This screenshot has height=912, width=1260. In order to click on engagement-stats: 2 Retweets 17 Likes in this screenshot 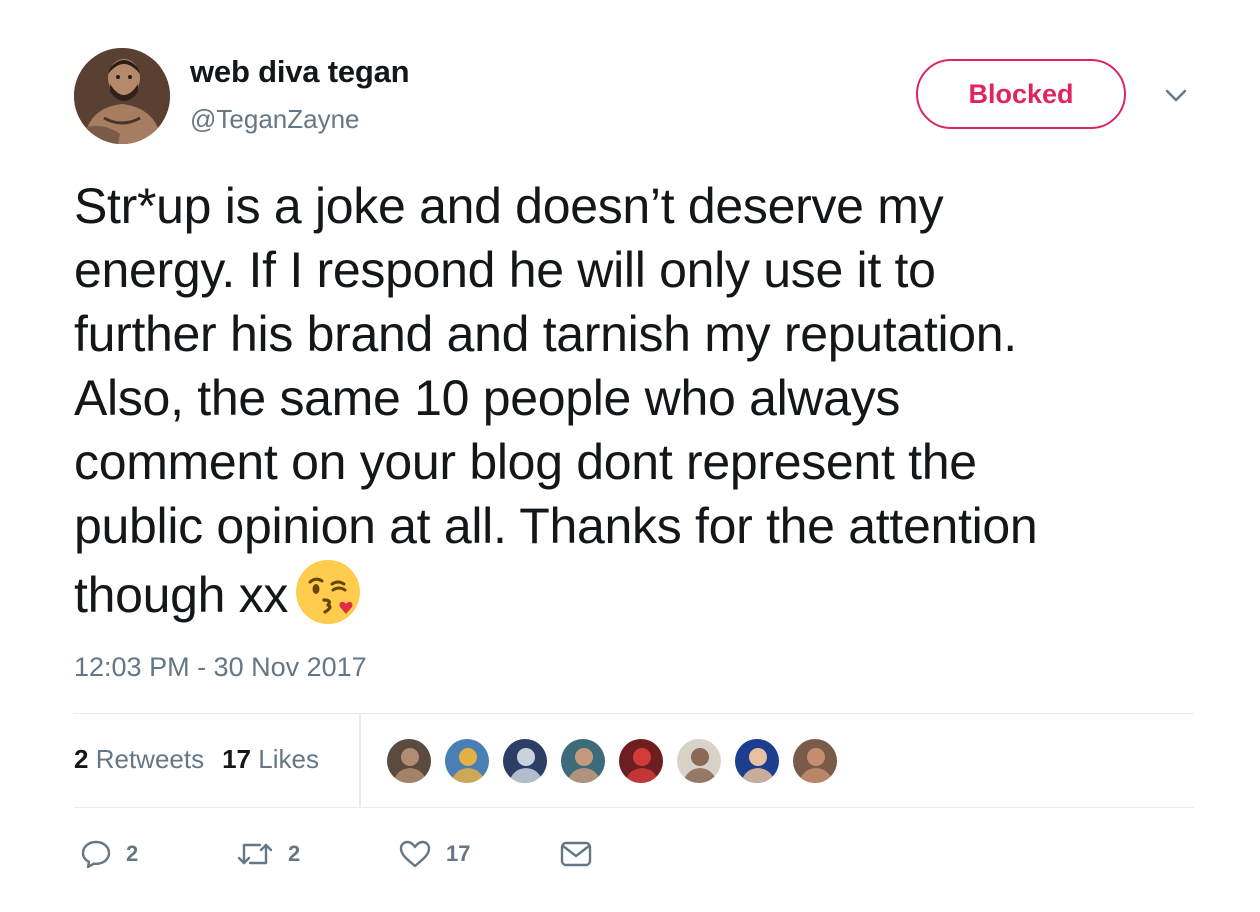, I will do `click(196, 759)`.